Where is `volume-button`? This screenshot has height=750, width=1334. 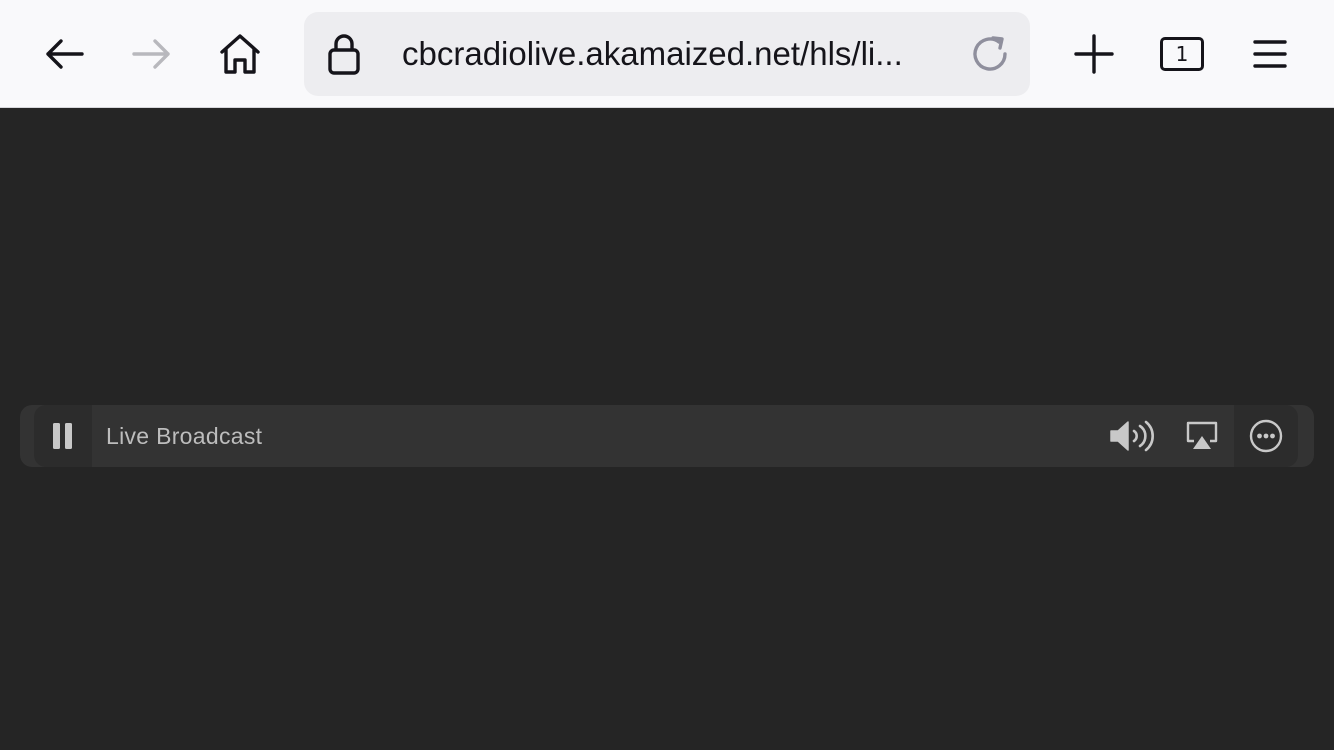 volume-button is located at coordinates (1132, 436).